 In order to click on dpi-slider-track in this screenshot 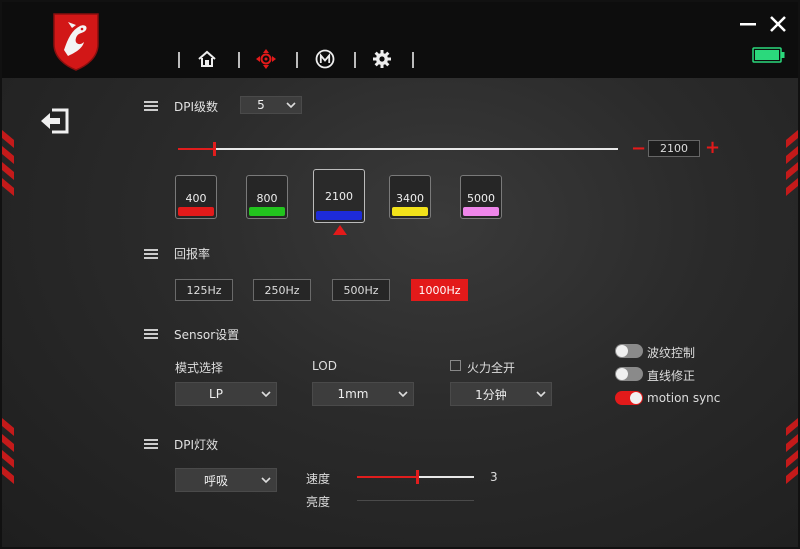, I will do `click(398, 149)`.